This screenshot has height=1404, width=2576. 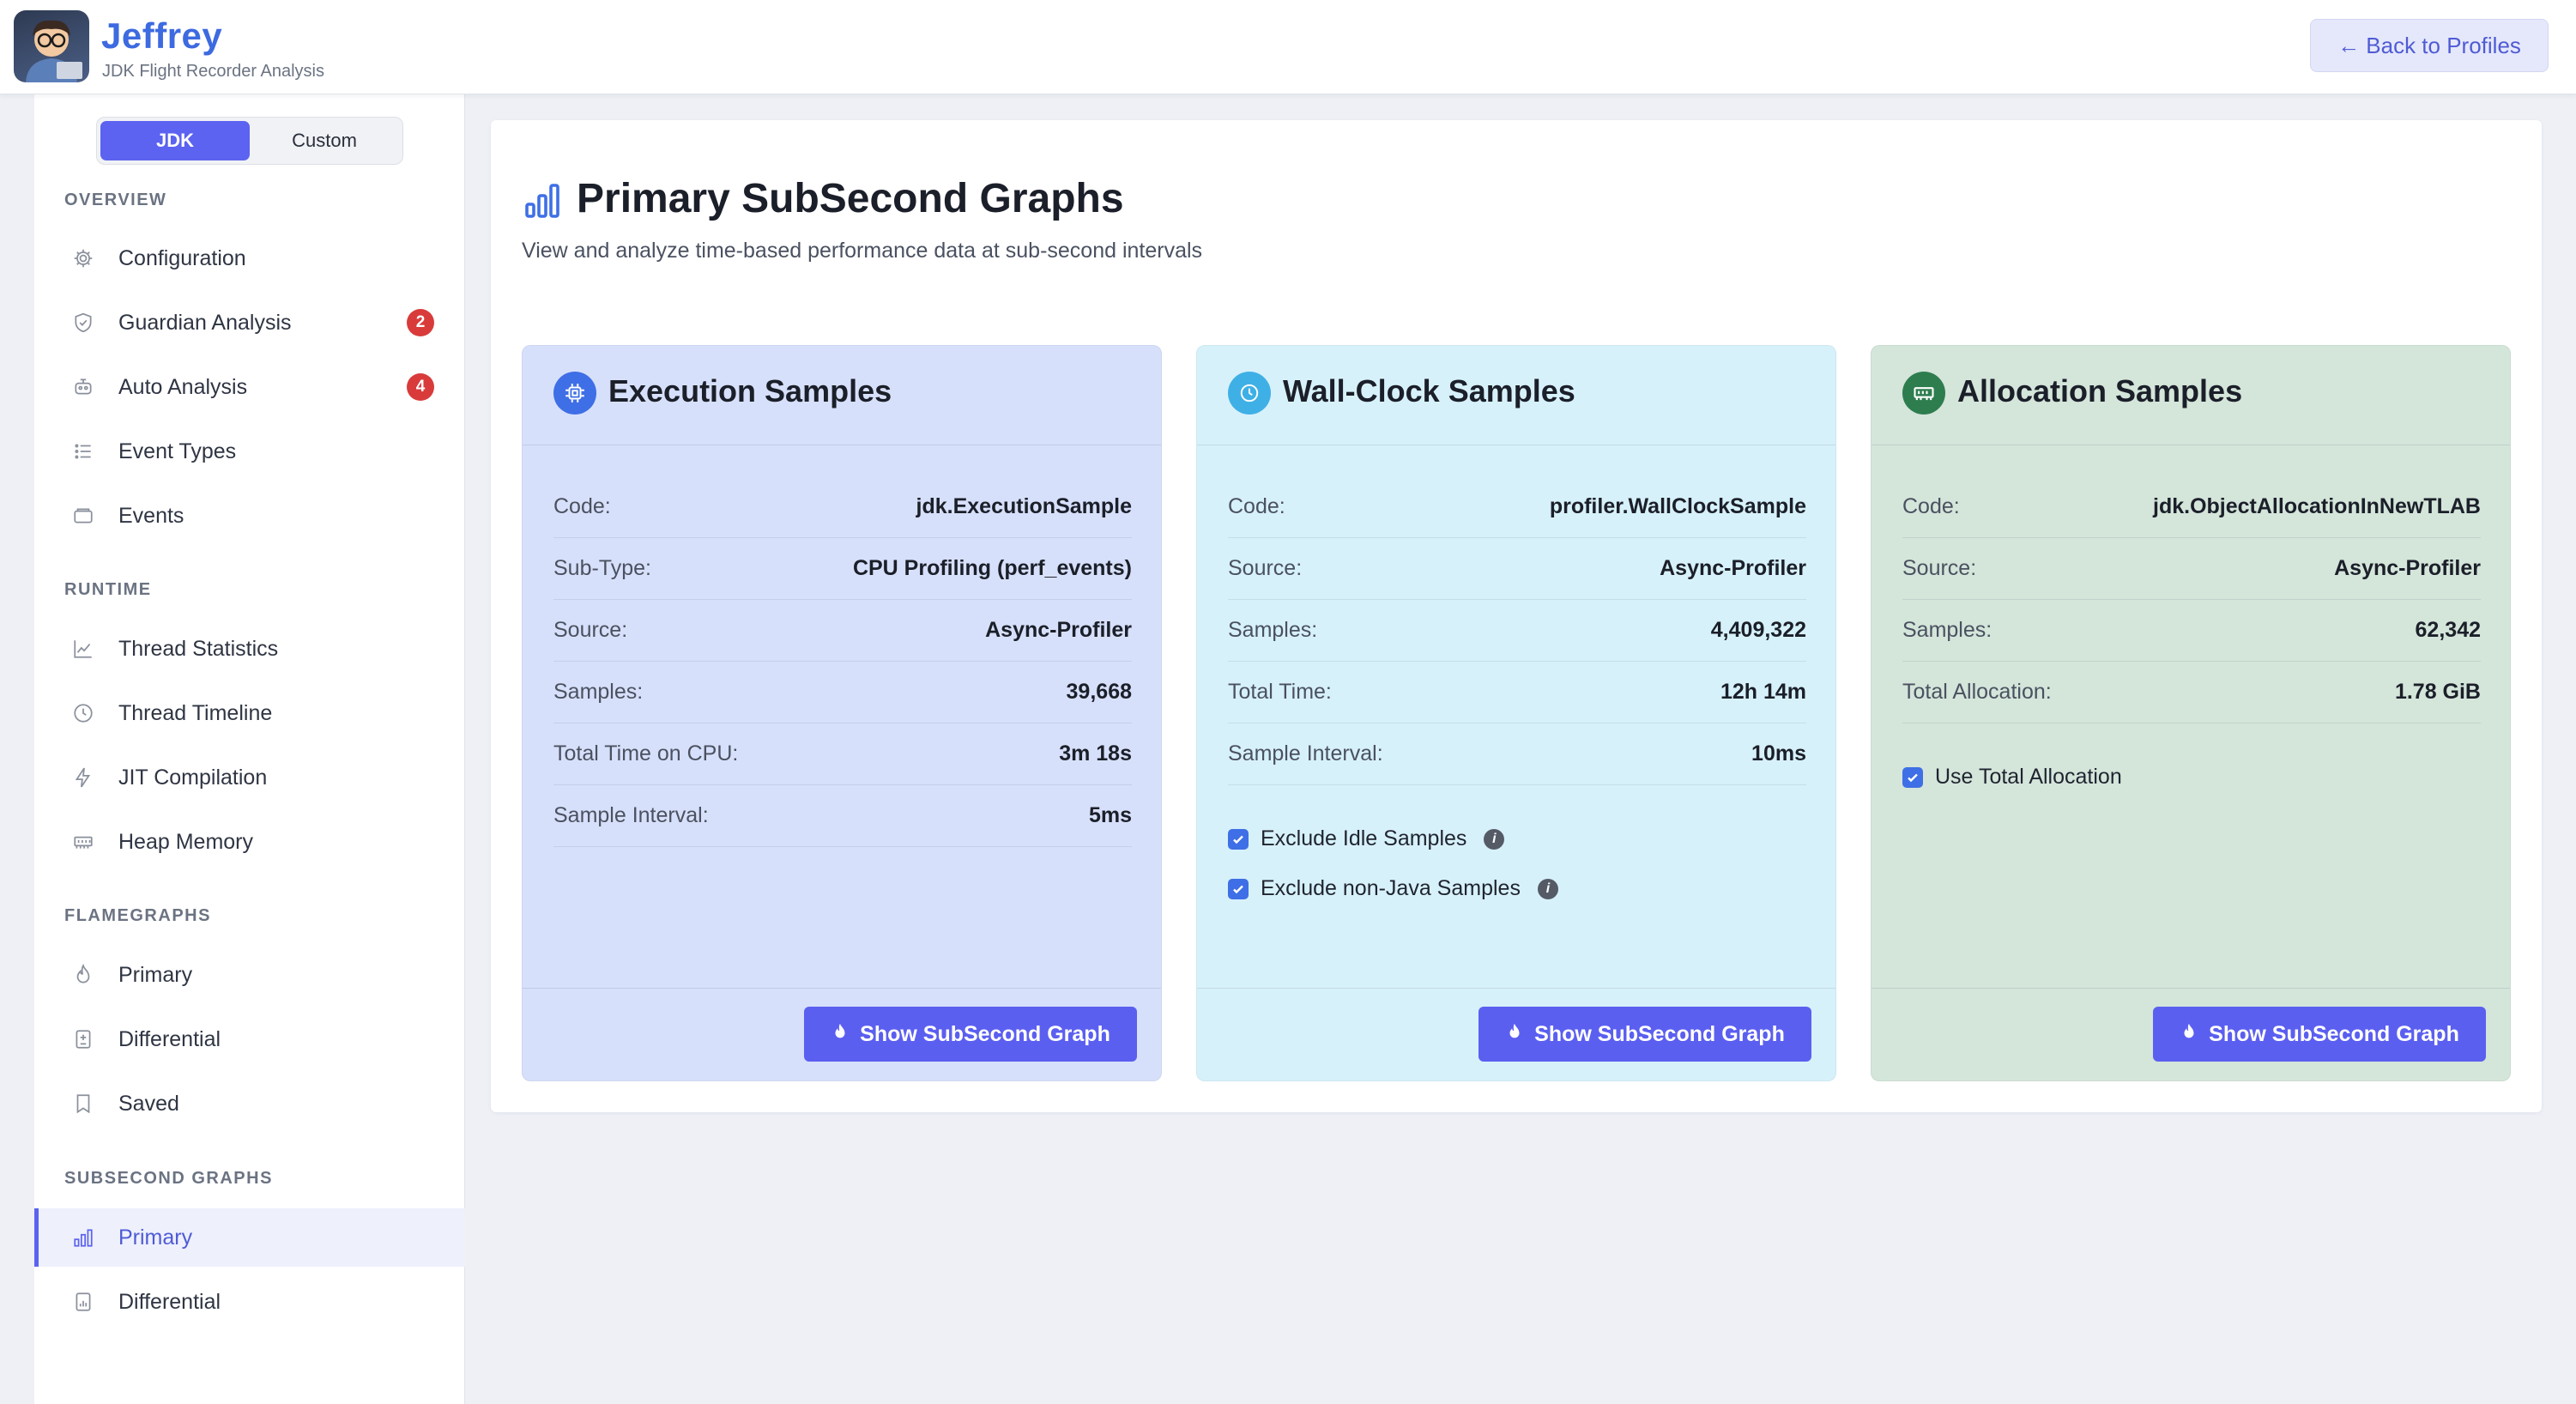 What do you see at coordinates (185, 841) in the screenshot?
I see `sidebar-item-label: Heap Memory` at bounding box center [185, 841].